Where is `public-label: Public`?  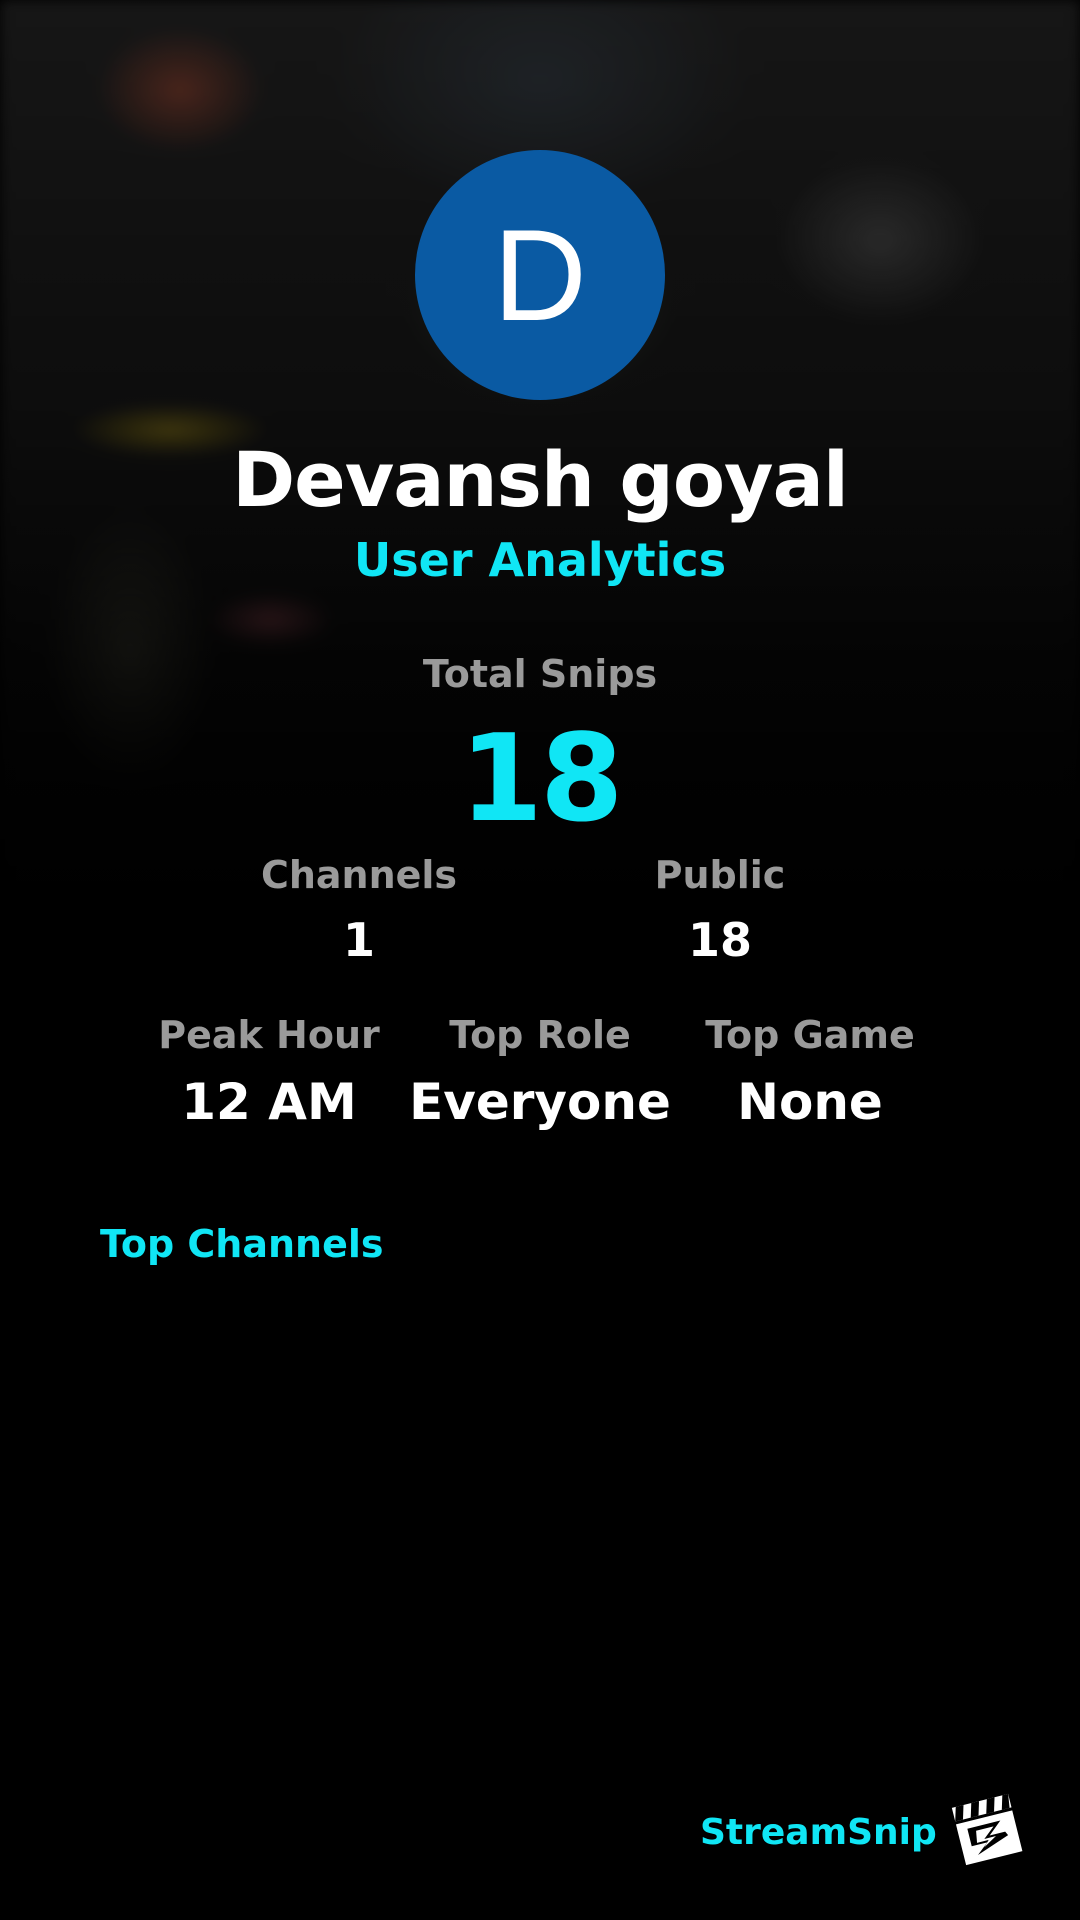 public-label: Public is located at coordinates (720, 875).